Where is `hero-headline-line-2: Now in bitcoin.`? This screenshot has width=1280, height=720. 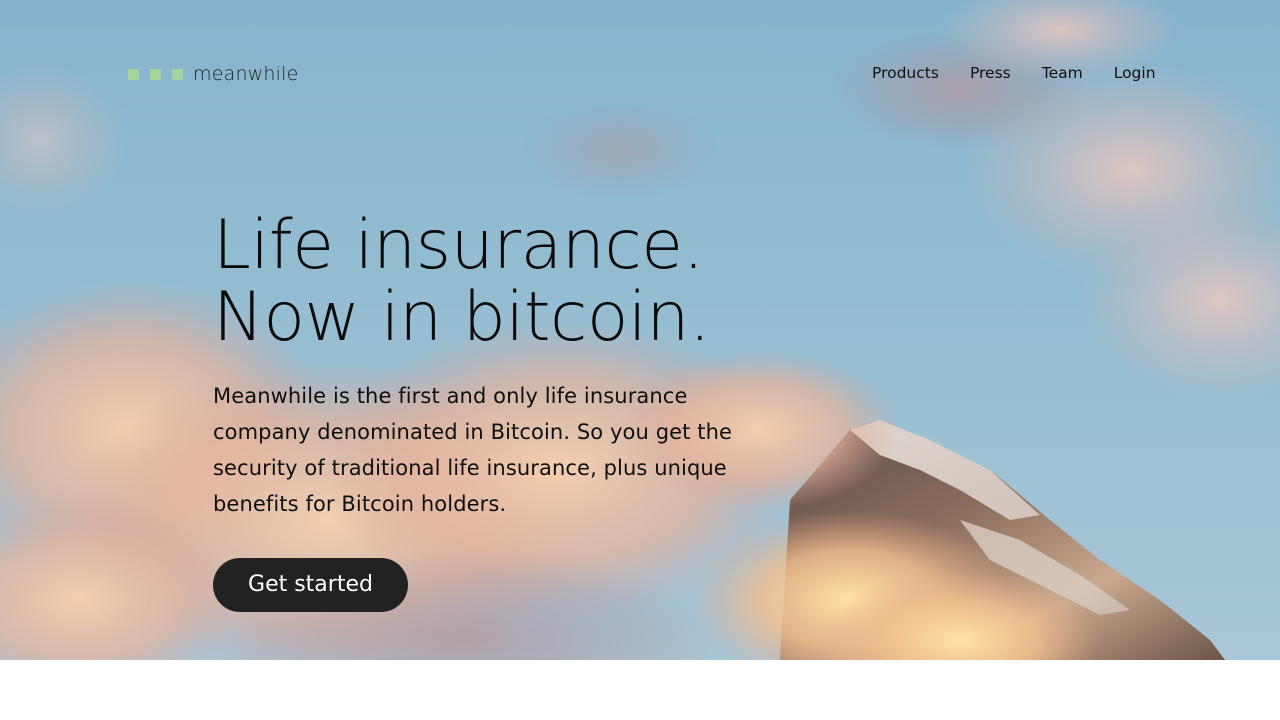
hero-headline-line-2: Now in bitcoin. is located at coordinates (462, 317).